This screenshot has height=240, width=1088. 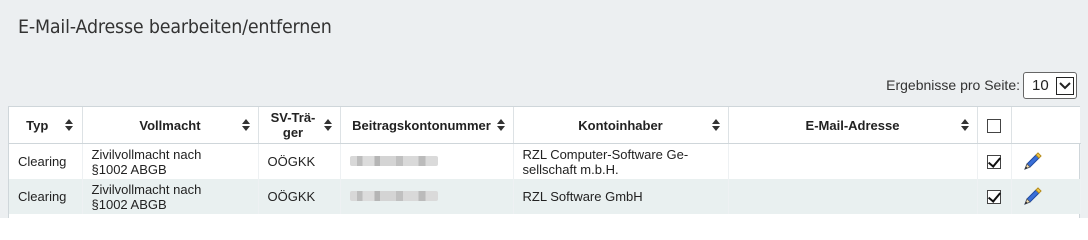 I want to click on column-header-sv-traeger: SV-Trä- ger, so click(x=299, y=125).